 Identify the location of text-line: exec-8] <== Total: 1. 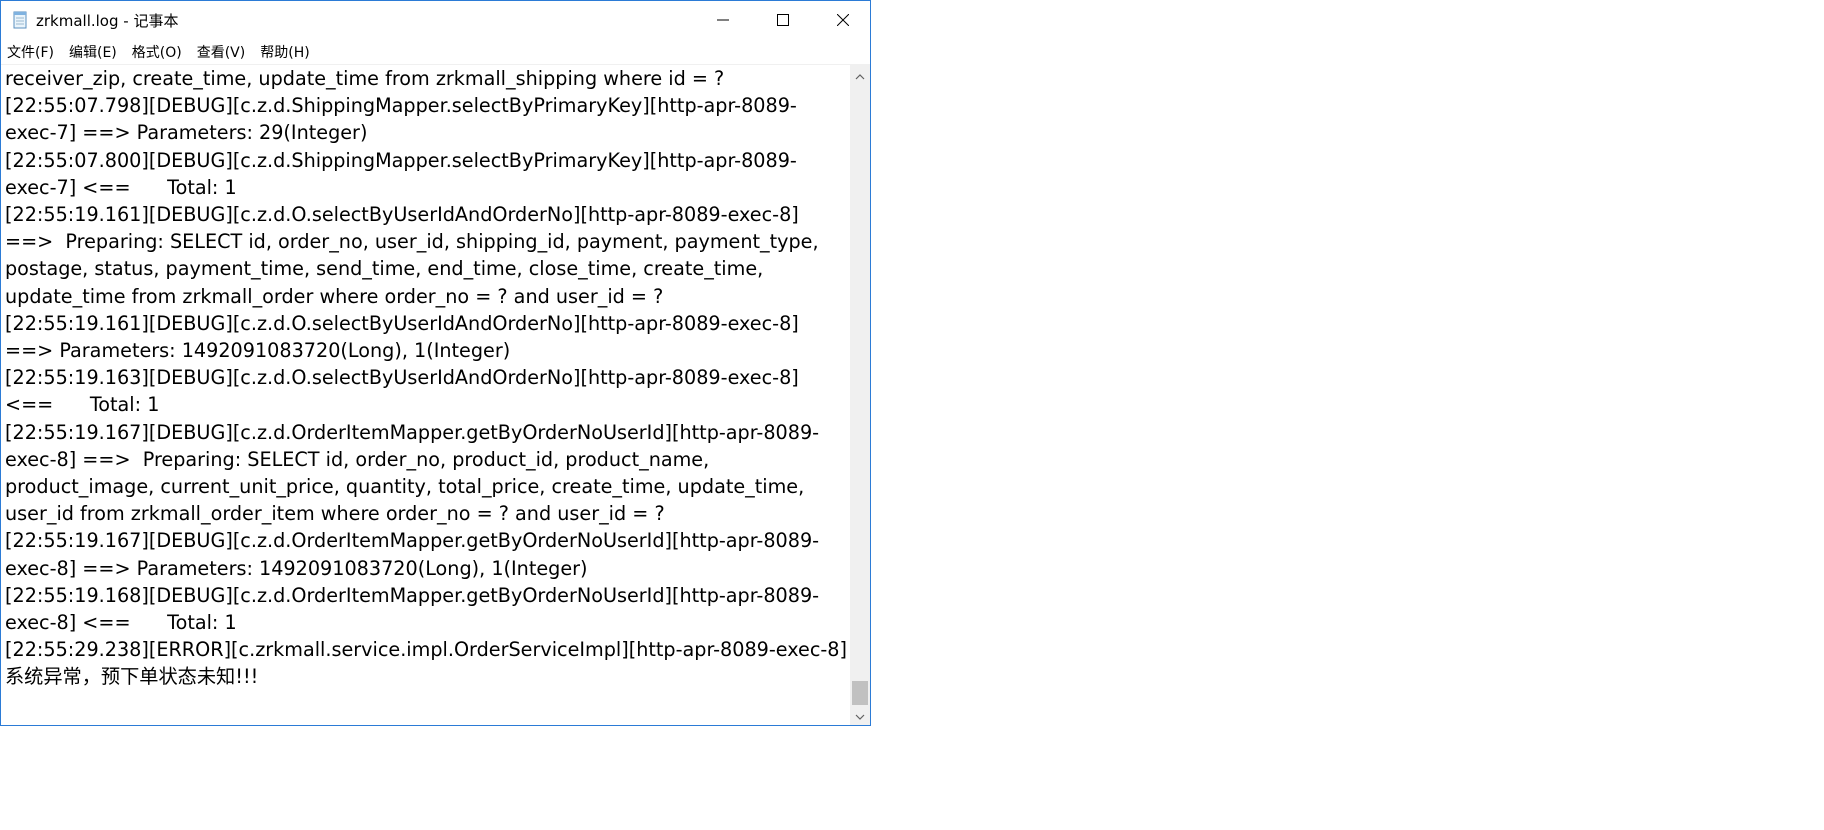
(121, 623).